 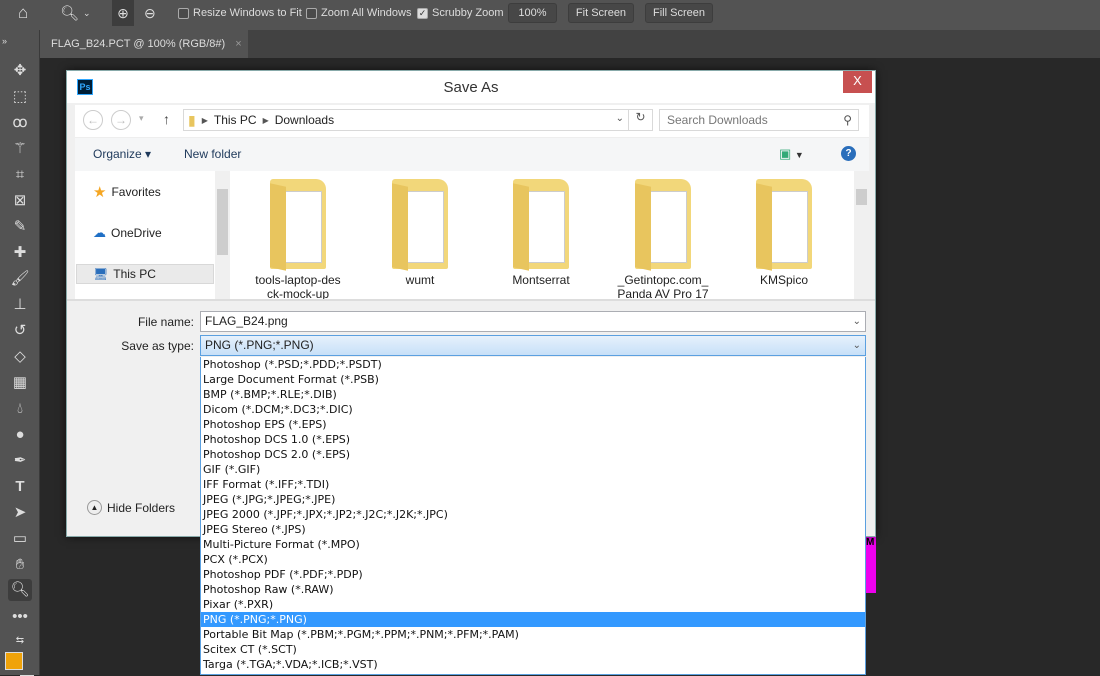 What do you see at coordinates (14, 41) in the screenshot?
I see `collapse-icon: »` at bounding box center [14, 41].